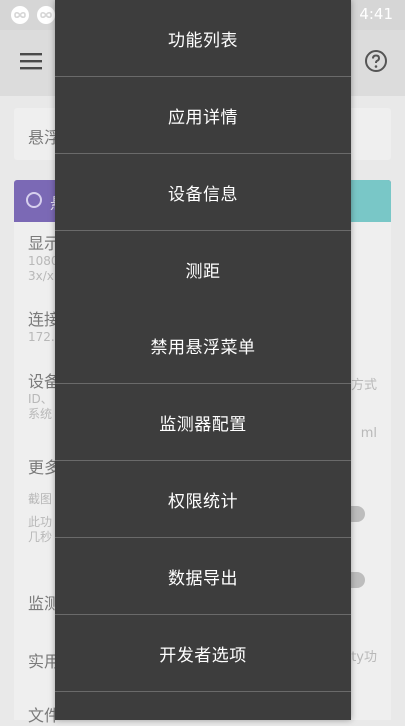  Describe the element at coordinates (31, 63) in the screenshot. I see `hamburger-menu-icon` at that location.